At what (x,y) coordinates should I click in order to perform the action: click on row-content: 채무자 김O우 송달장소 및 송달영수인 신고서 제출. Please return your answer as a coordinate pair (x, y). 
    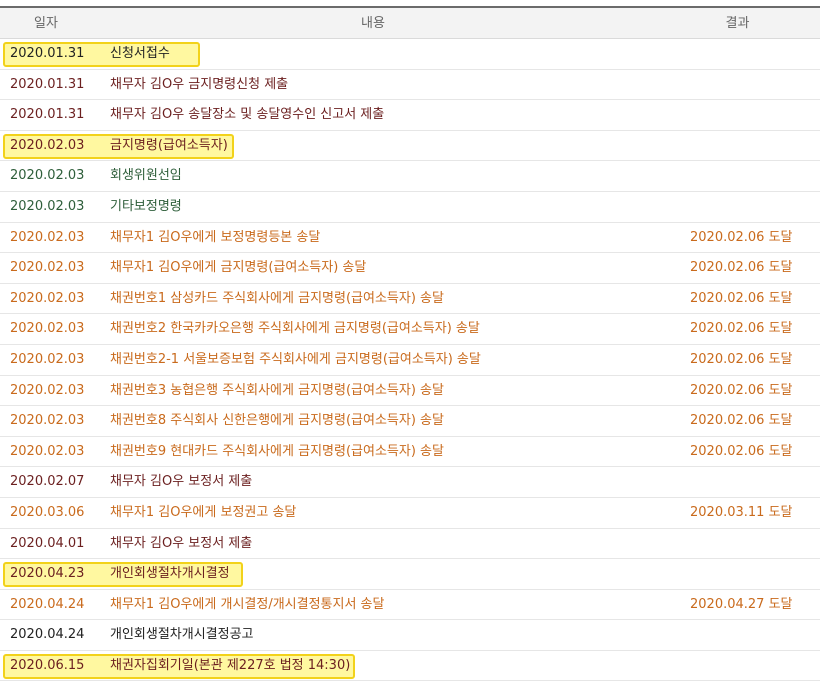
    Looking at the image, I should click on (247, 115).